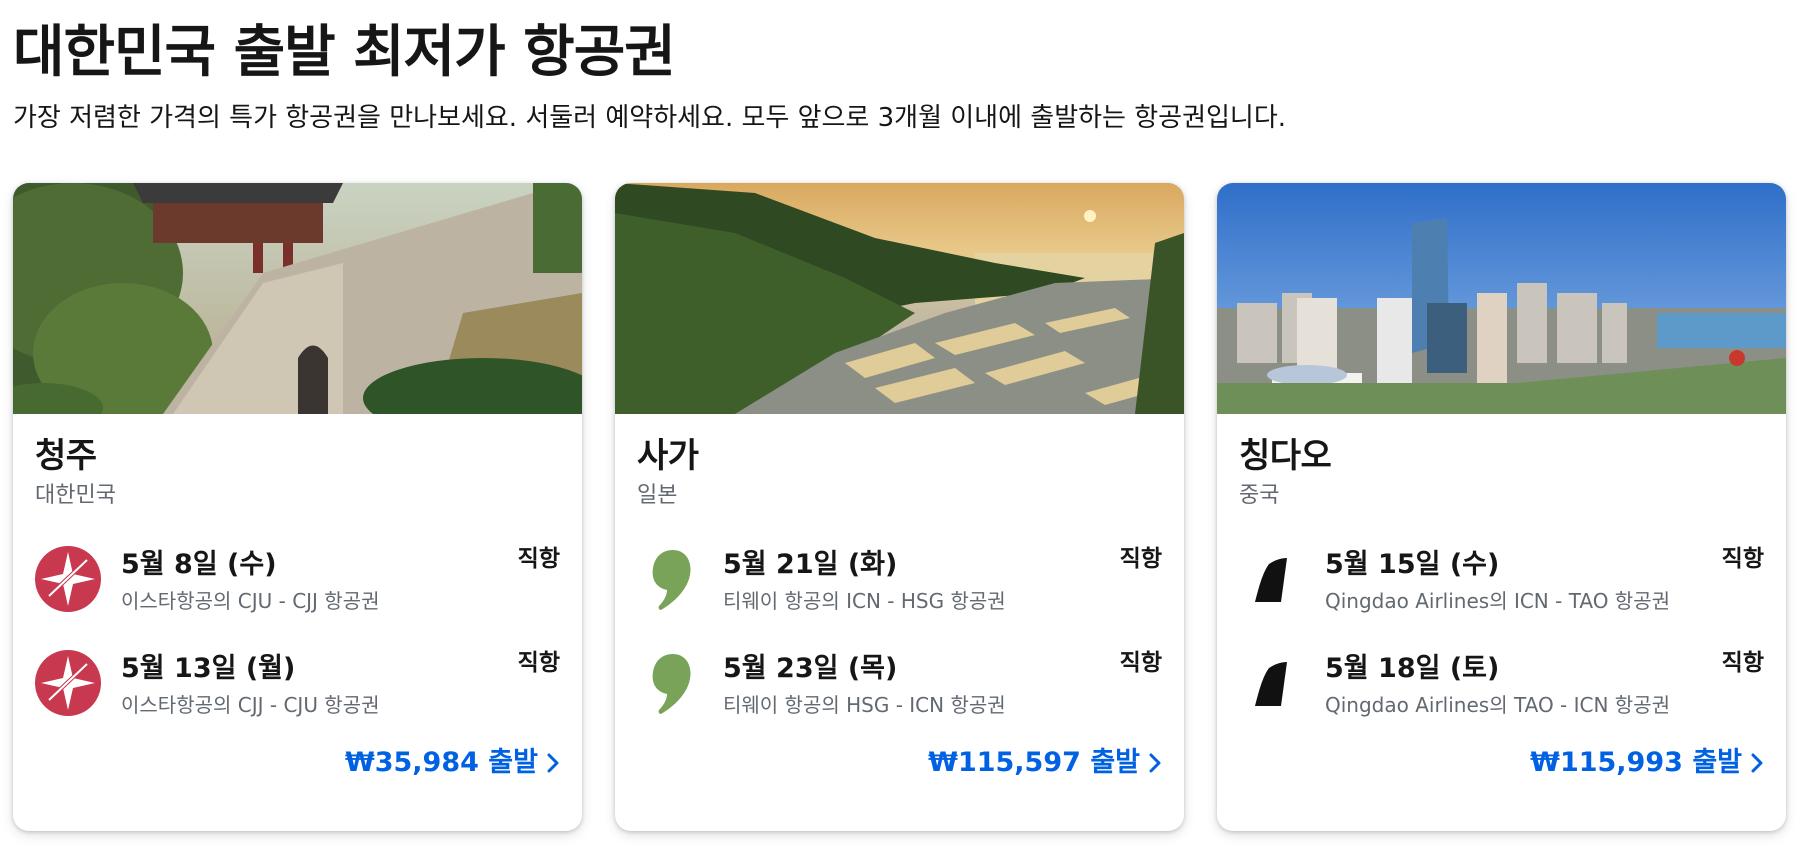  I want to click on price-link: ₩115,597 출발, so click(1045, 763).